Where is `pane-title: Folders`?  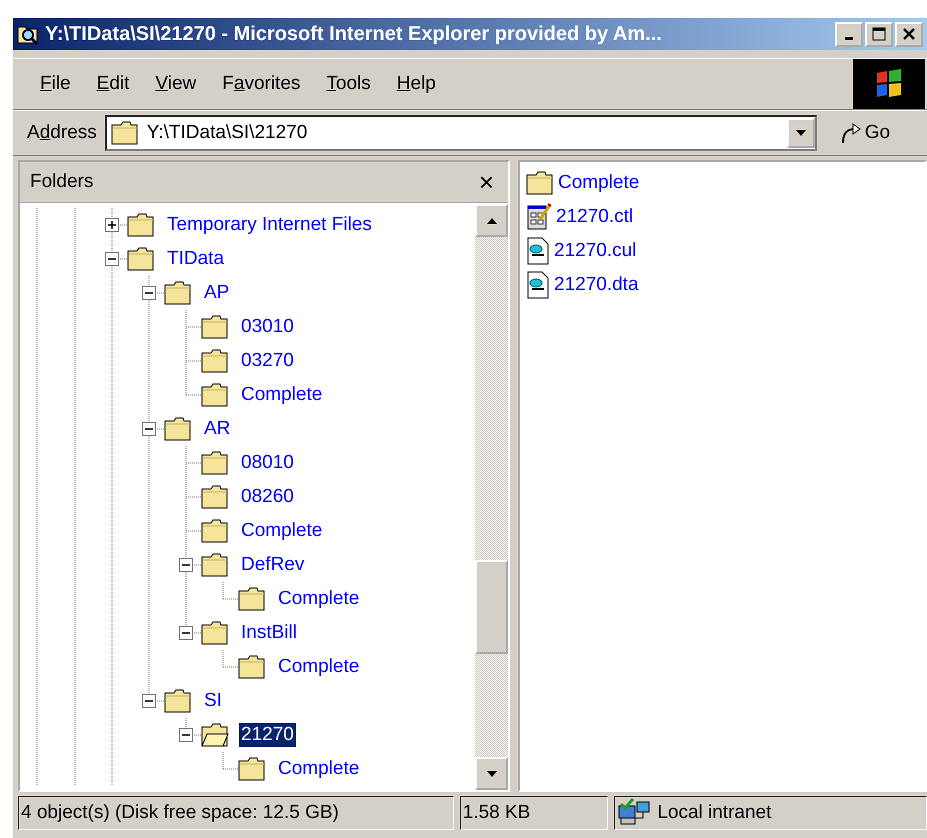
pane-title: Folders is located at coordinates (62, 182).